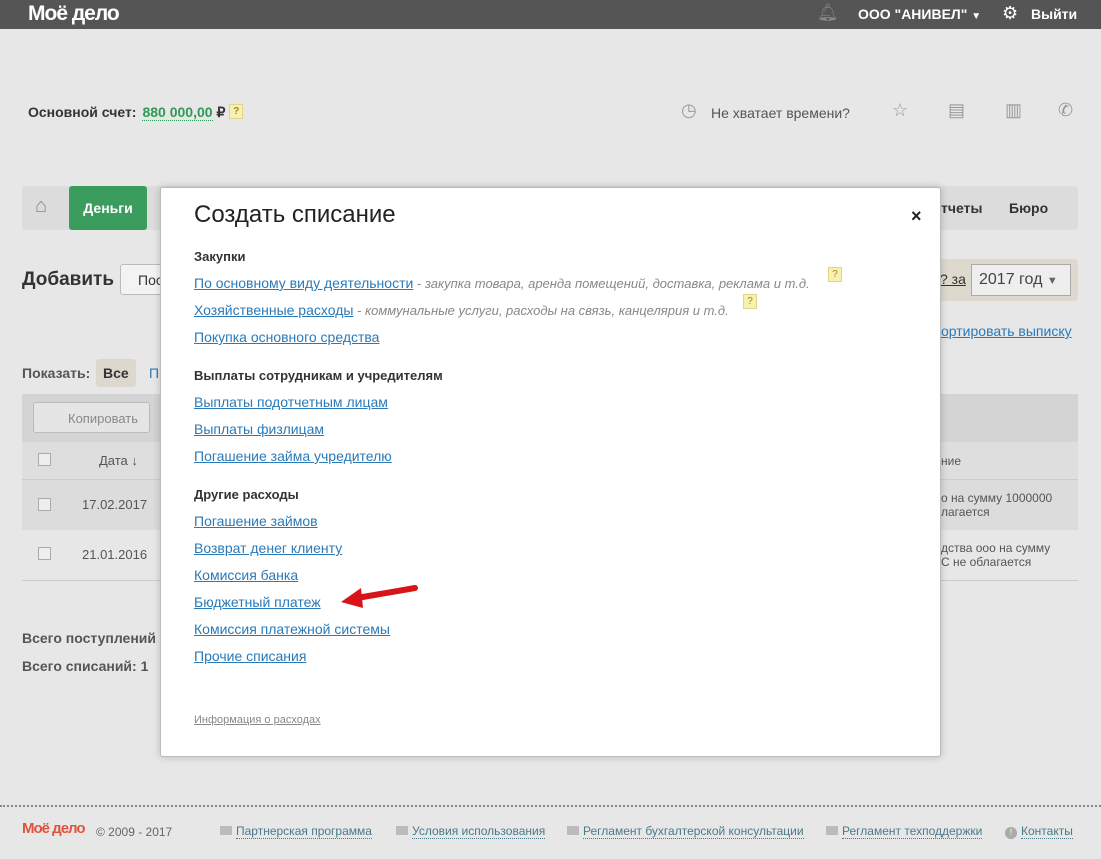 The image size is (1101, 859). I want to click on nav-money: Деньги, so click(108, 208).